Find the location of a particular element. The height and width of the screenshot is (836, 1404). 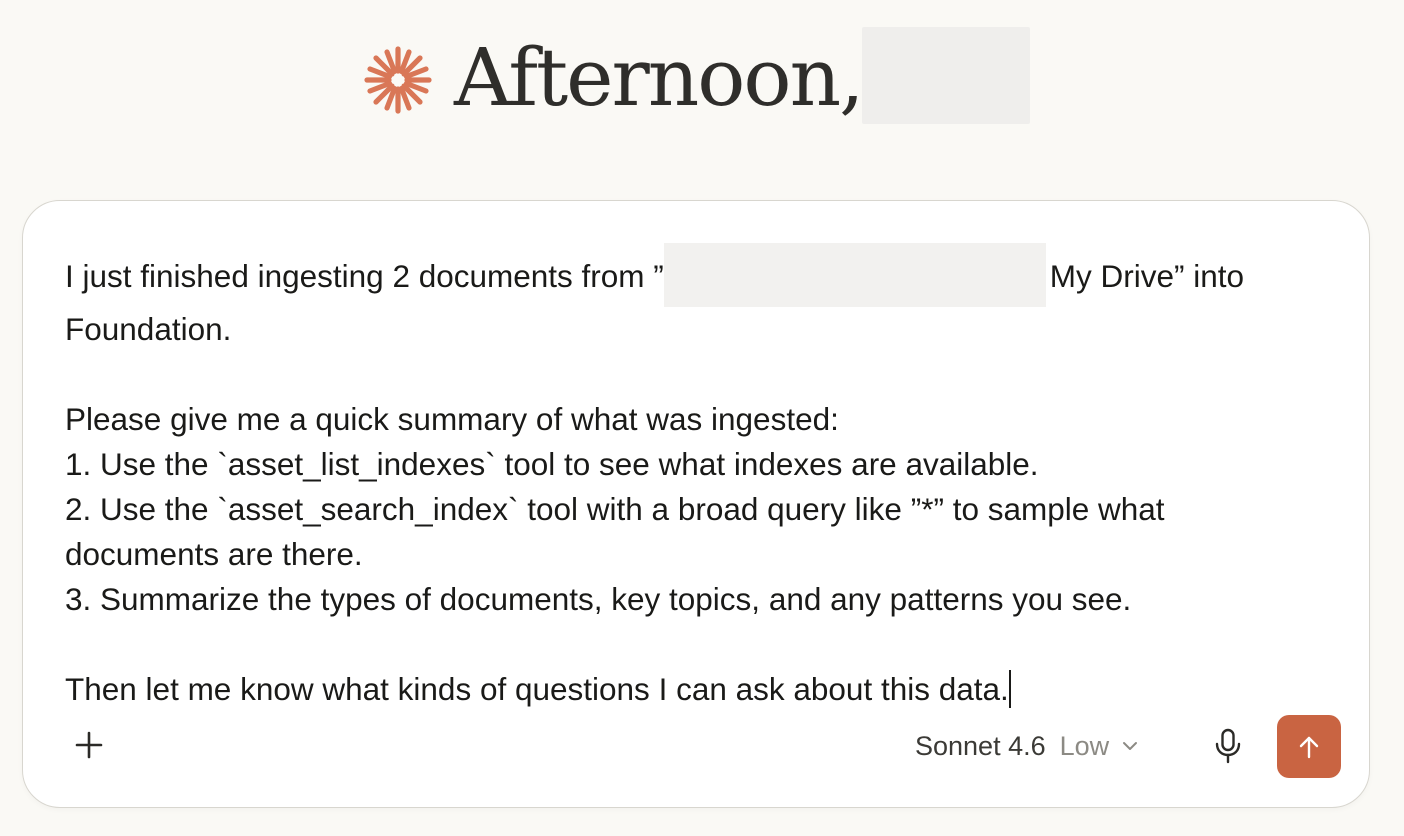

add-attachment-button is located at coordinates (89, 745).